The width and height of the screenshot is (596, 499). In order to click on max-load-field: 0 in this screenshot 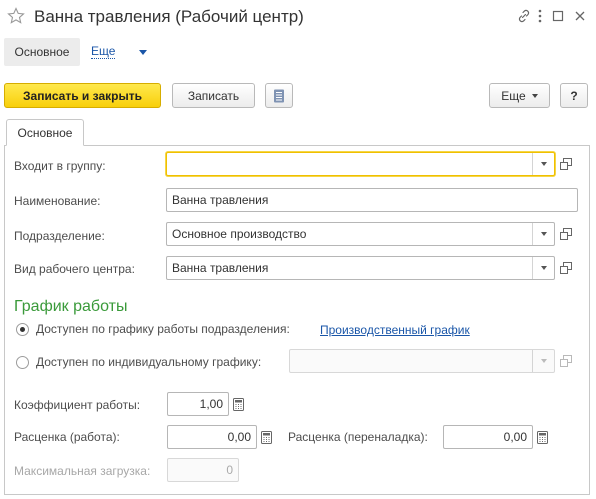, I will do `click(203, 470)`.